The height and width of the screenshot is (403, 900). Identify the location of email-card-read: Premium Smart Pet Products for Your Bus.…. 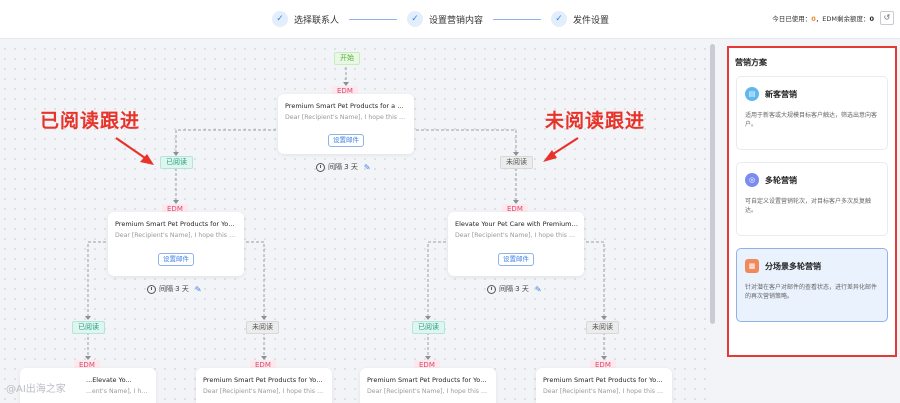
(176, 244).